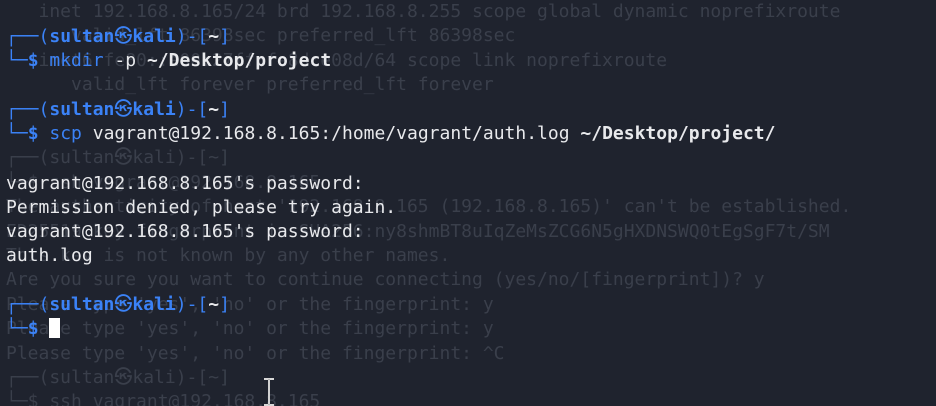  I want to click on command-line: └─$, so click(33, 329).